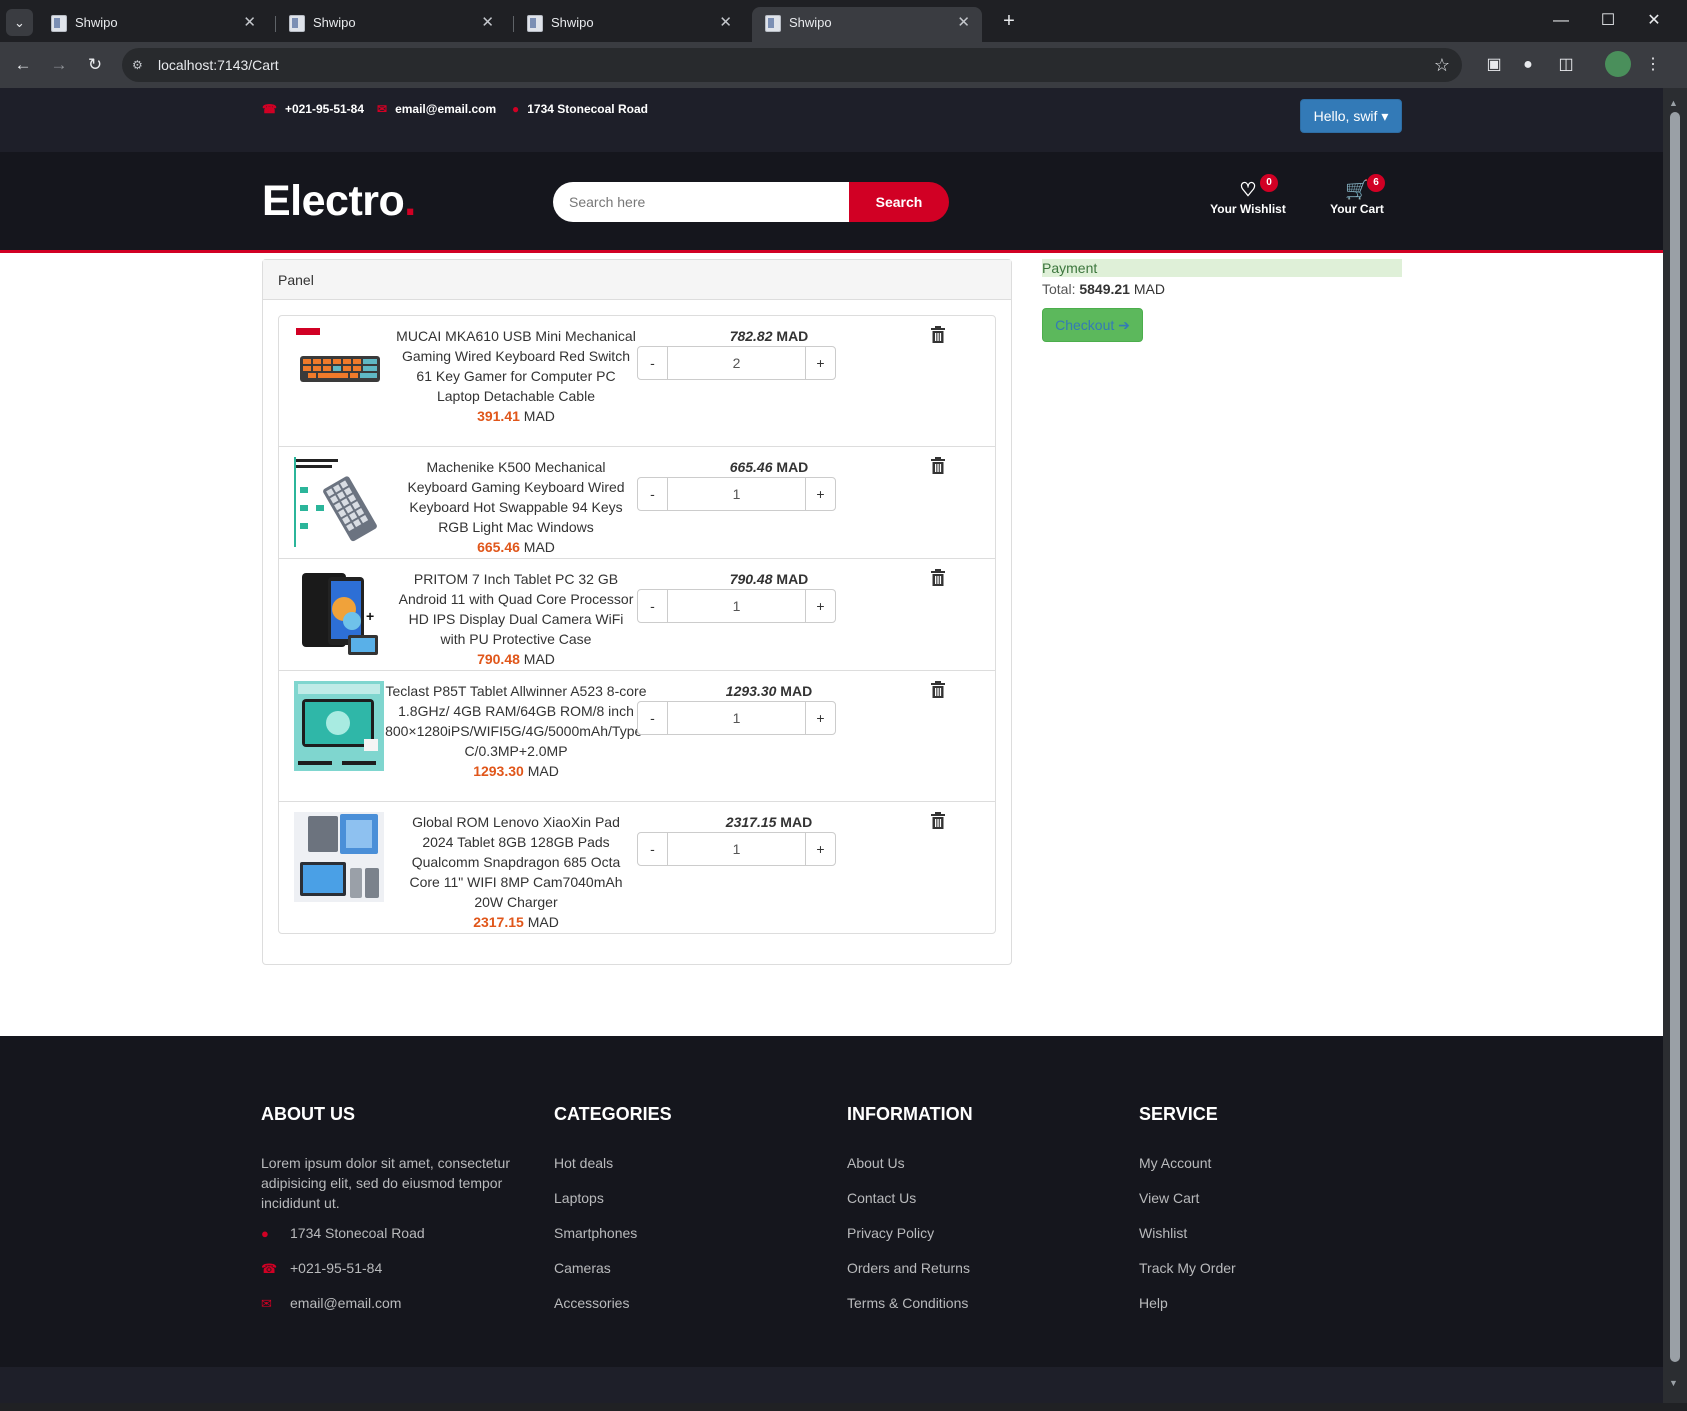  What do you see at coordinates (1269, 1240) in the screenshot?
I see `footer-link: Wishlist` at bounding box center [1269, 1240].